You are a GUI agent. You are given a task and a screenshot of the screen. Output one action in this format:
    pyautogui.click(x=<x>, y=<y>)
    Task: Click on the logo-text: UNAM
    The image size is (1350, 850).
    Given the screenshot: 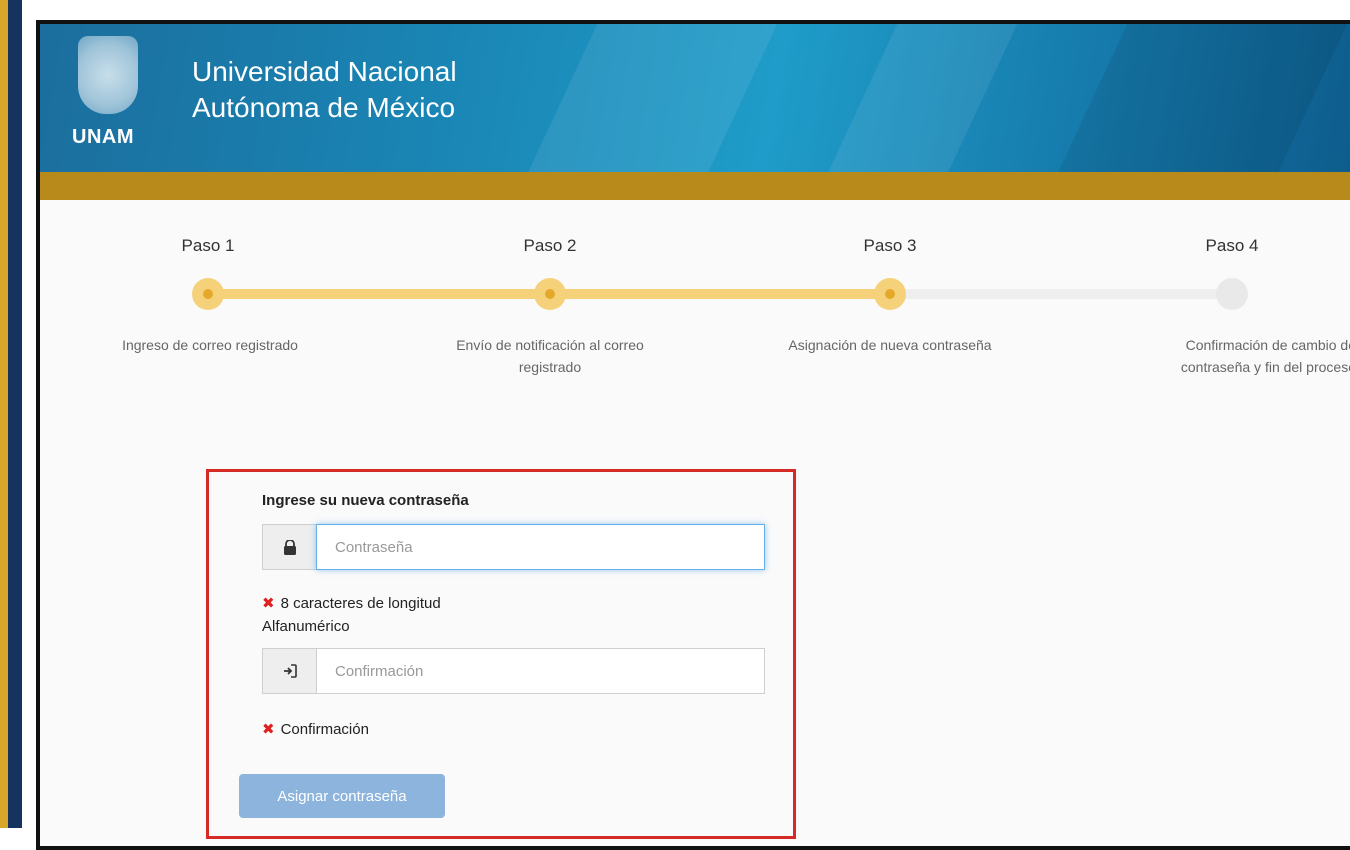 What is the action you would take?
    pyautogui.click(x=103, y=137)
    